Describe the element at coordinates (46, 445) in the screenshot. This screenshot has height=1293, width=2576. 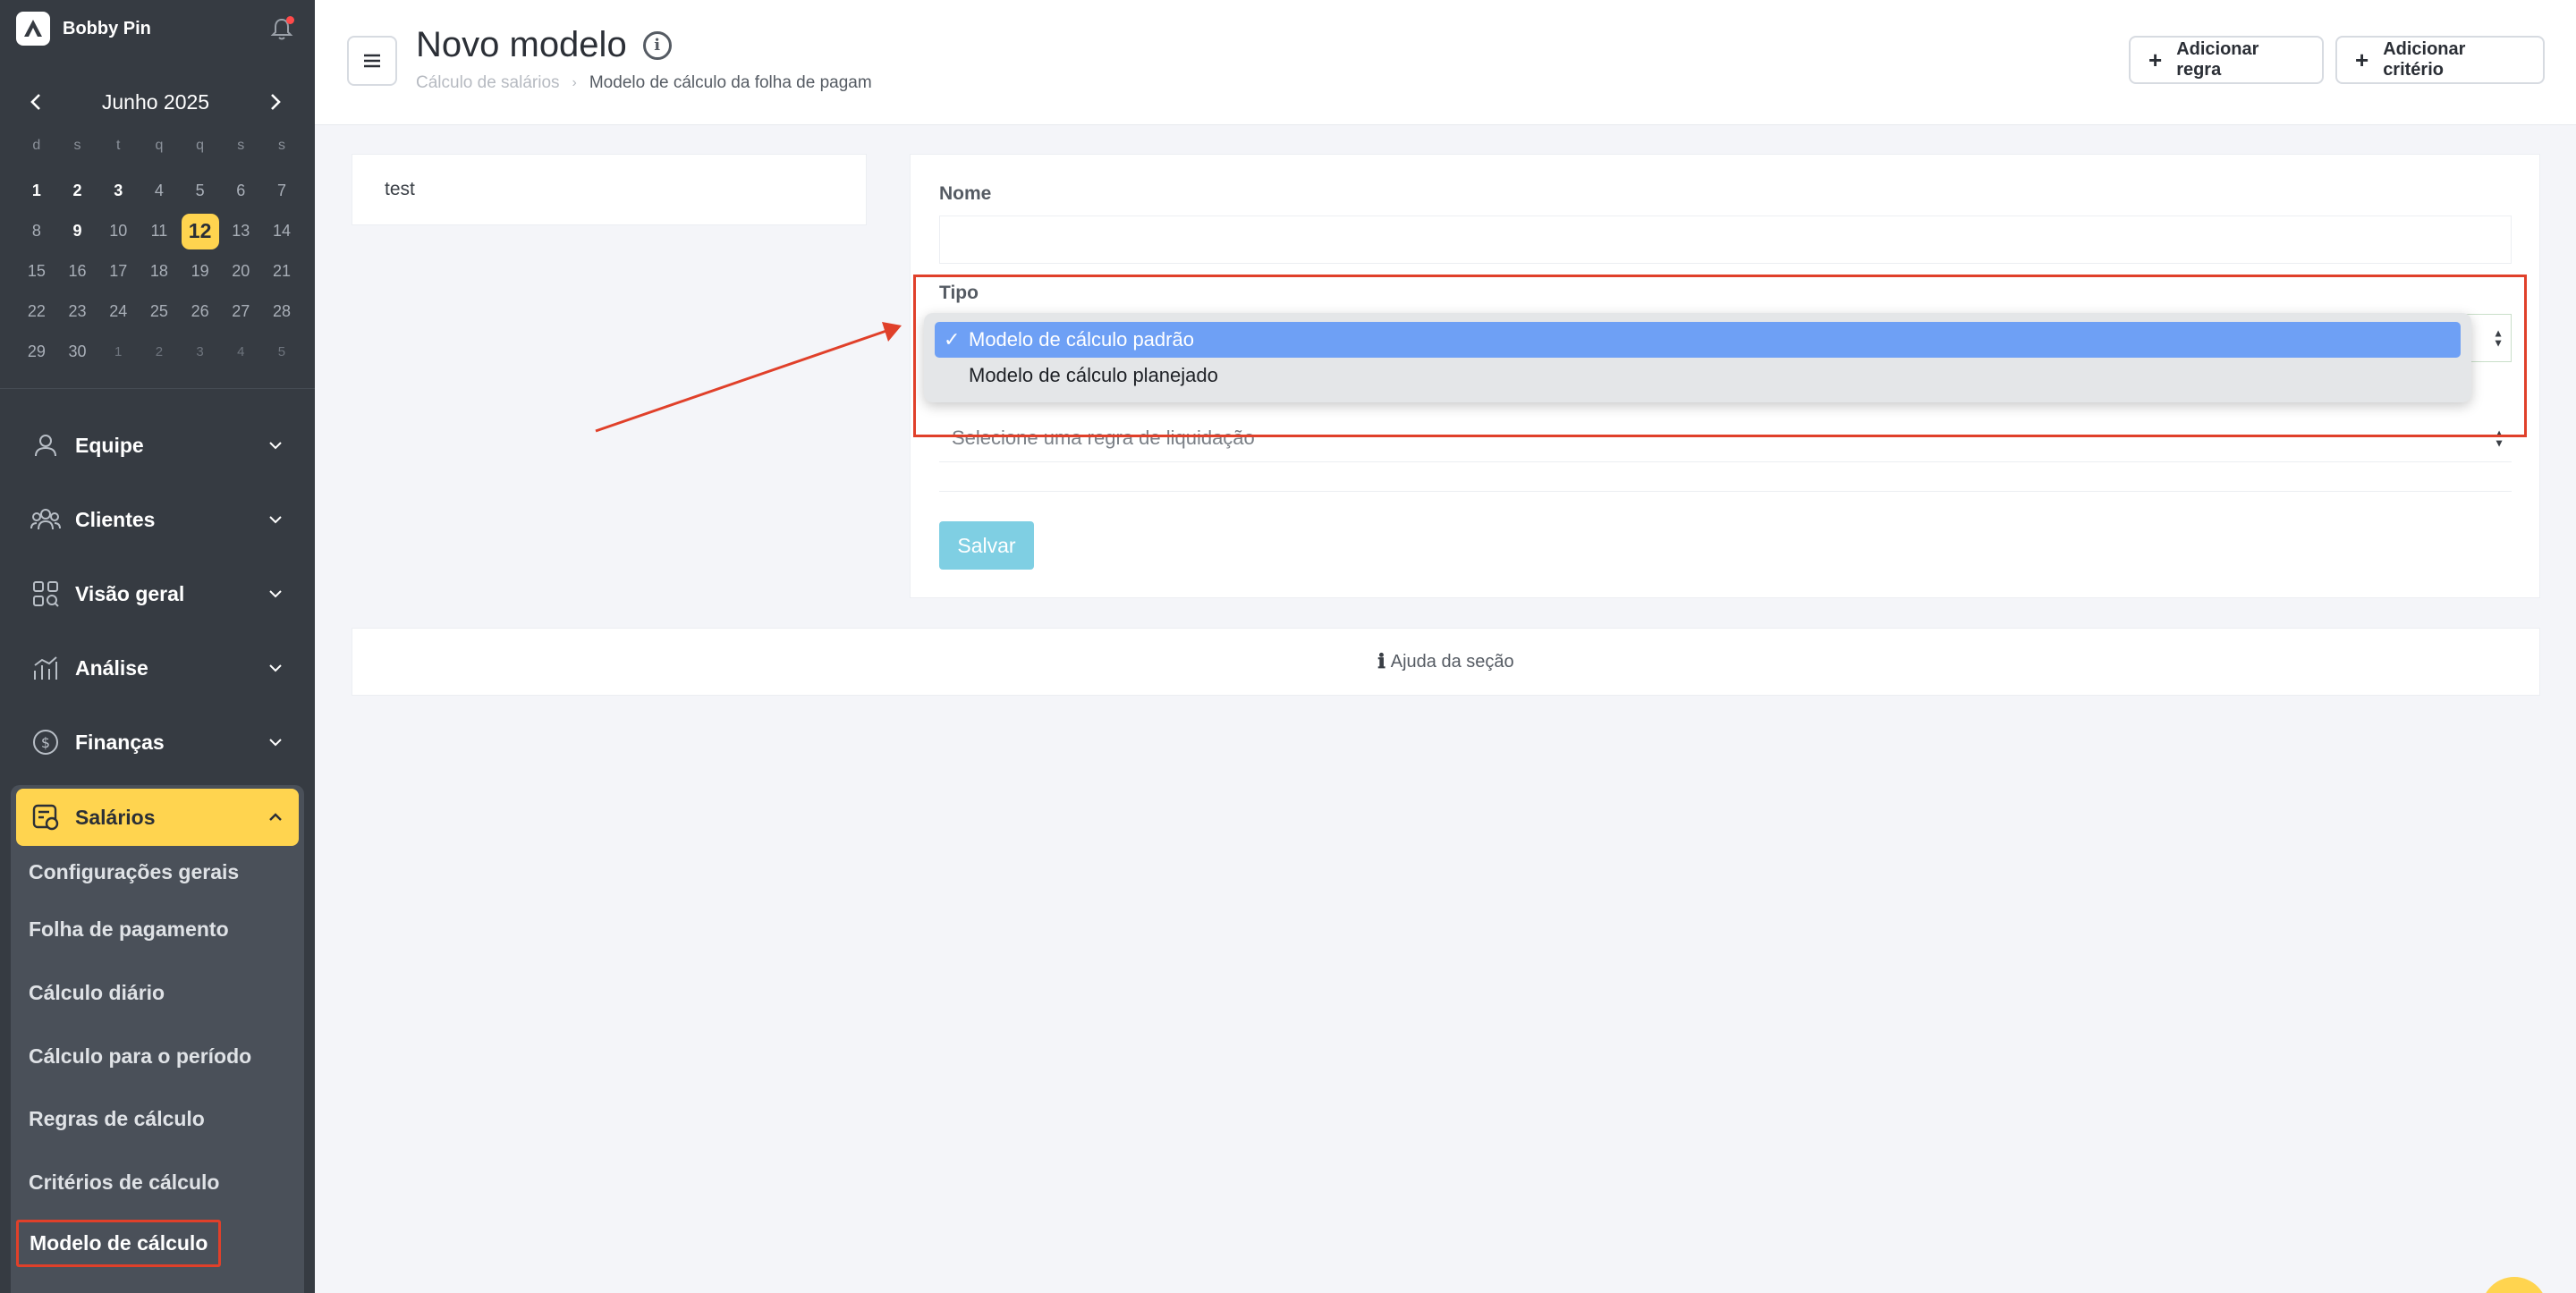
I see `person-icon` at that location.